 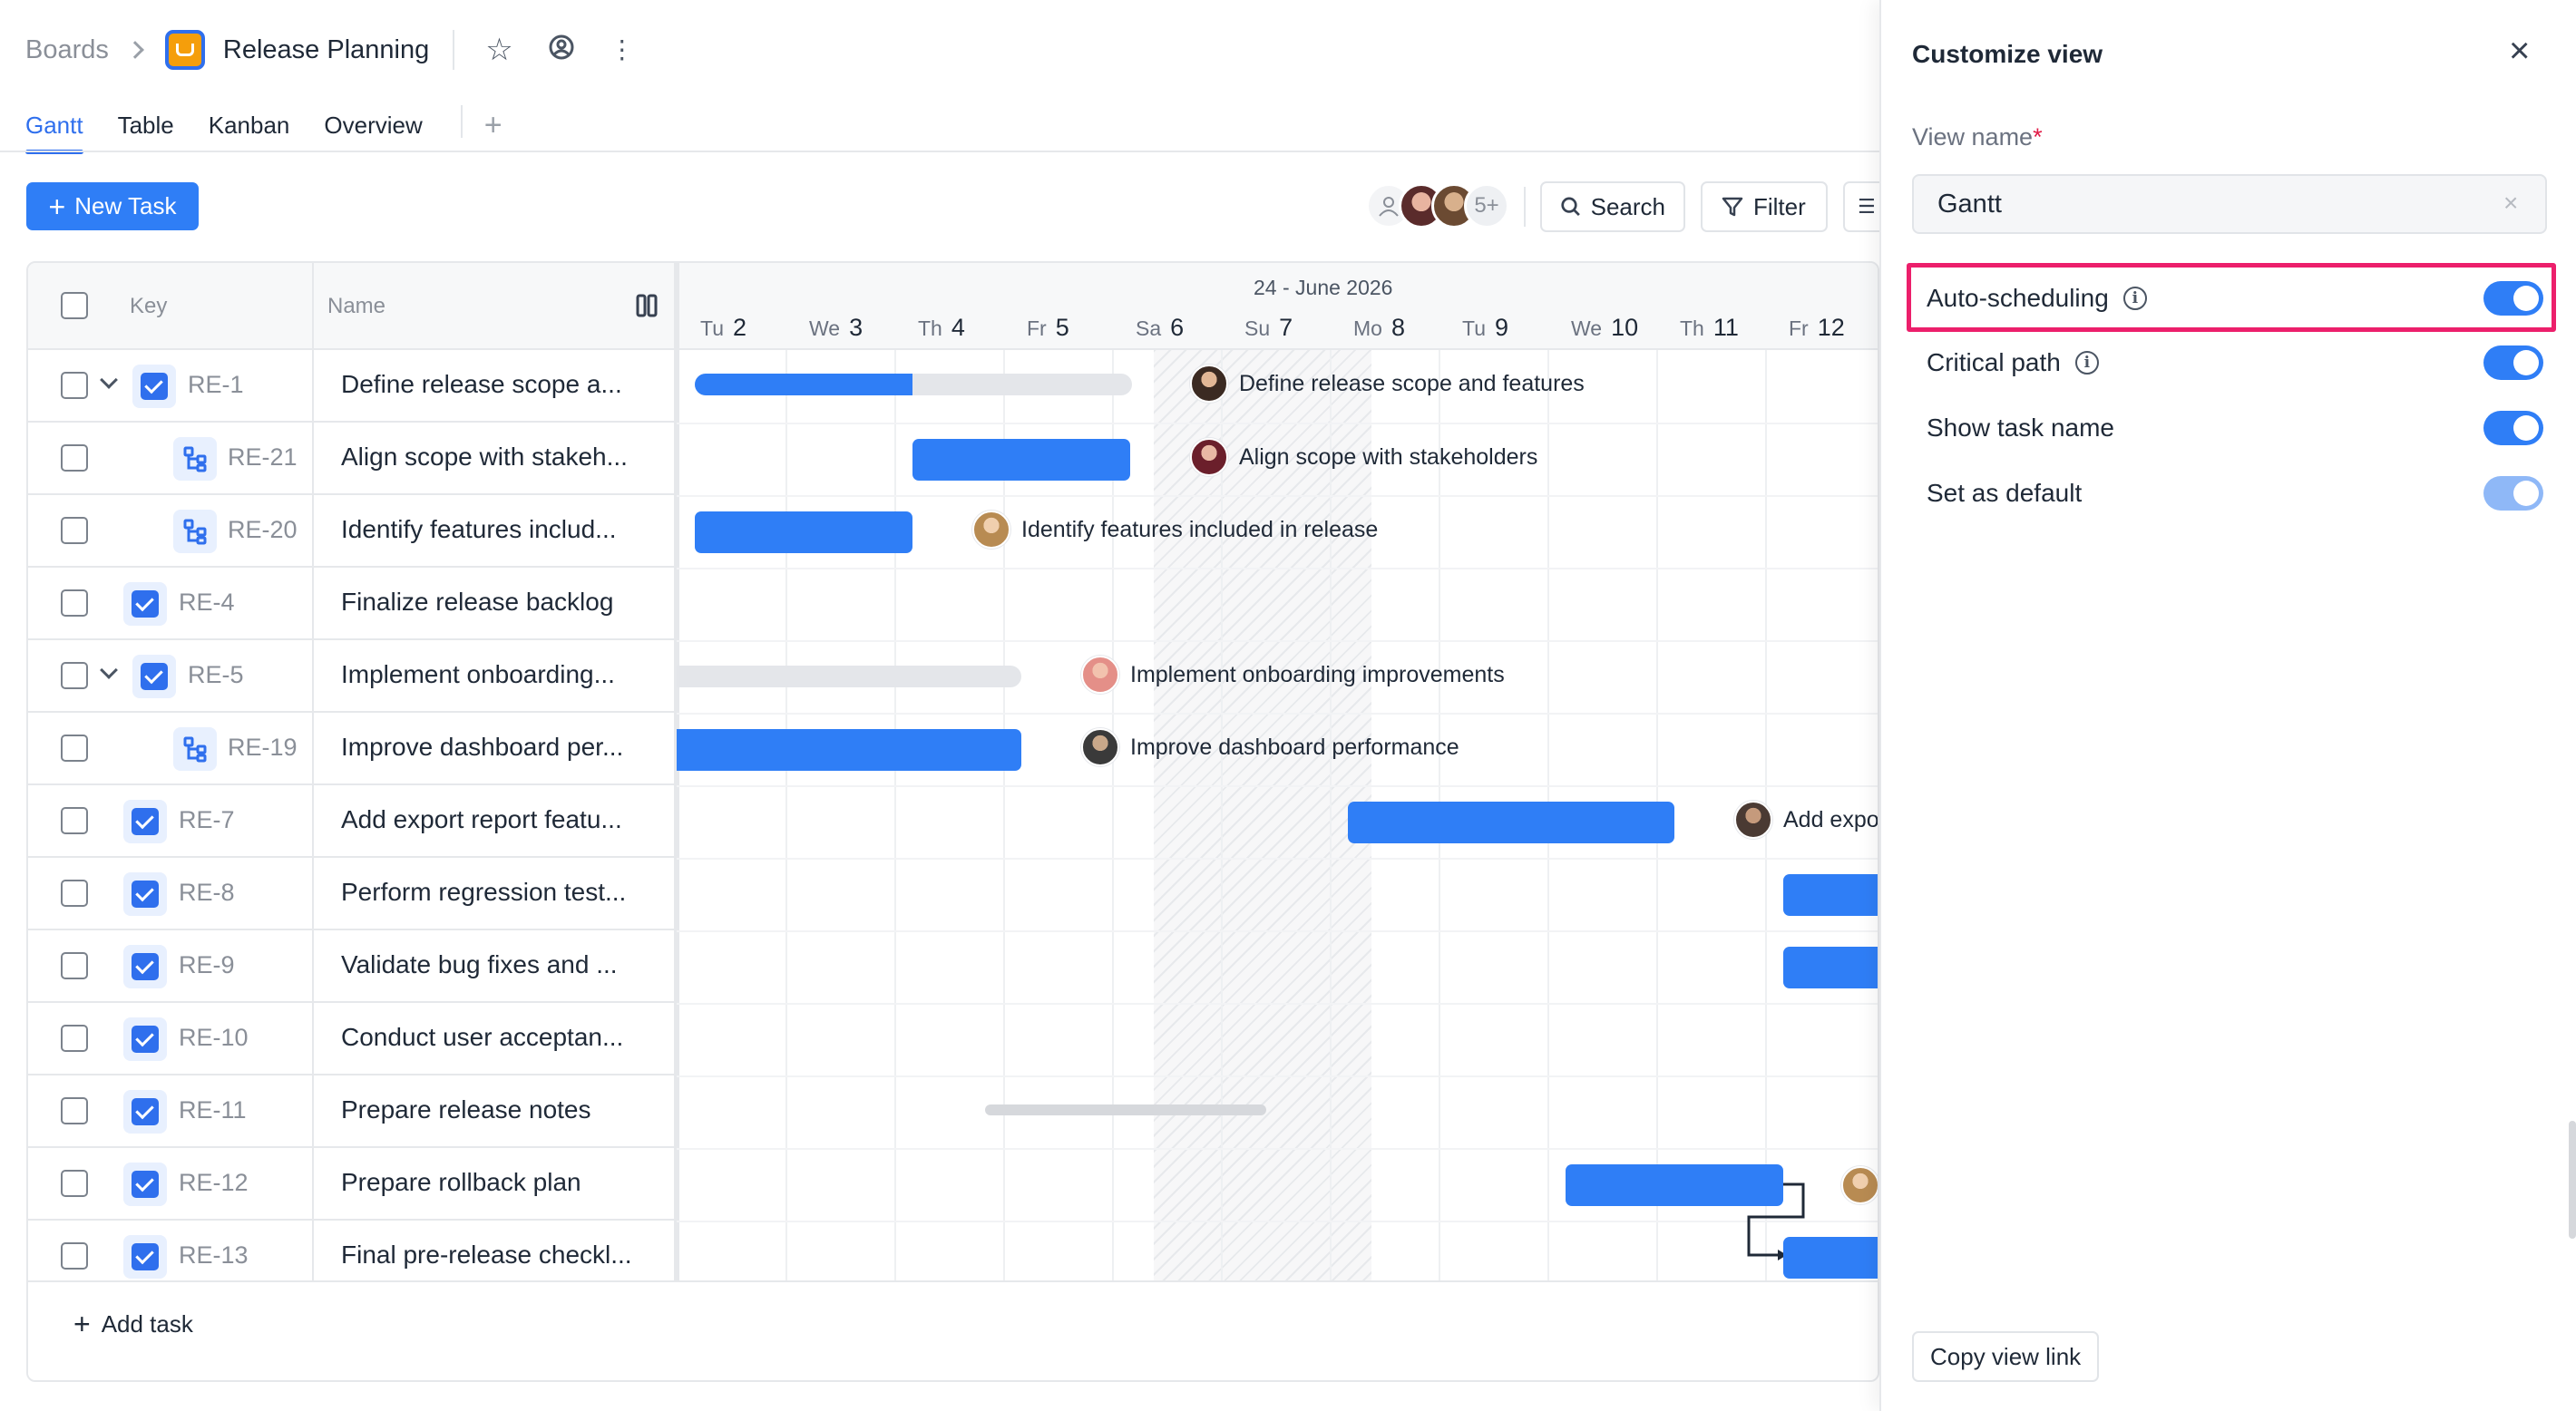 I want to click on timeline-day: Fr 5, so click(x=1048, y=327).